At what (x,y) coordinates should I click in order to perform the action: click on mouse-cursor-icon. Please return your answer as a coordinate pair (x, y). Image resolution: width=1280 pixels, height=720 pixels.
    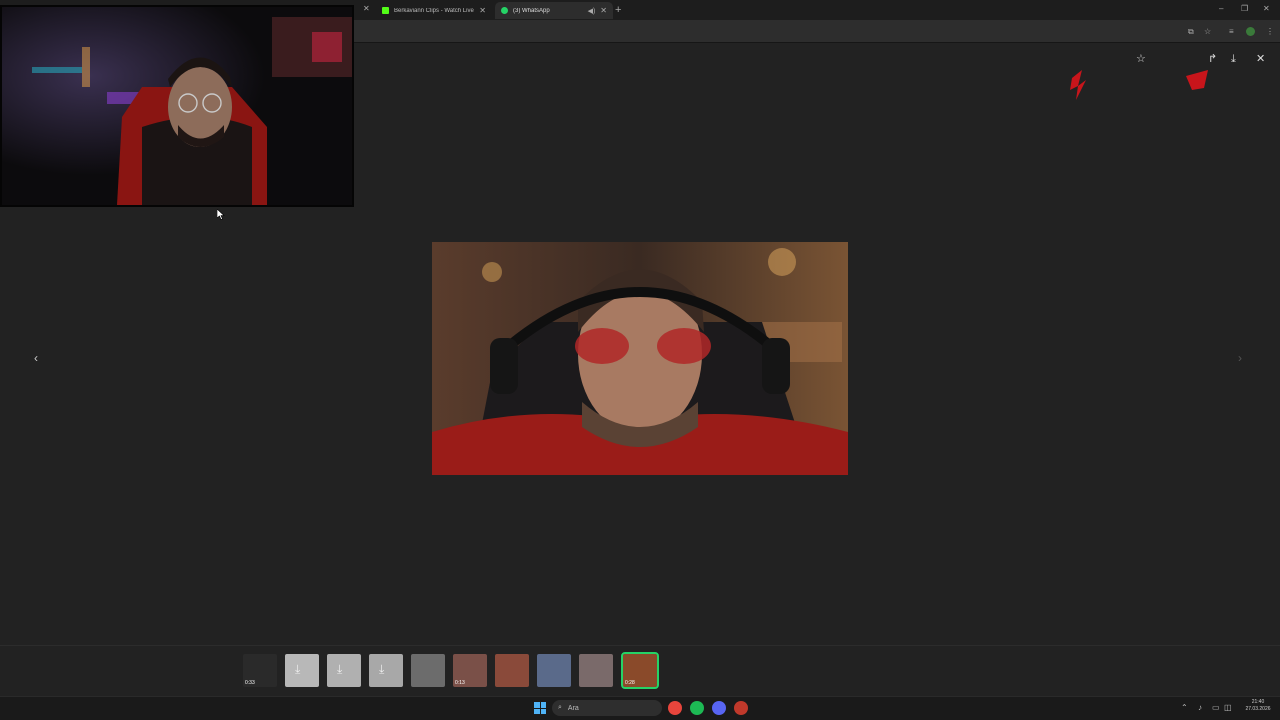
    Looking at the image, I should click on (221, 214).